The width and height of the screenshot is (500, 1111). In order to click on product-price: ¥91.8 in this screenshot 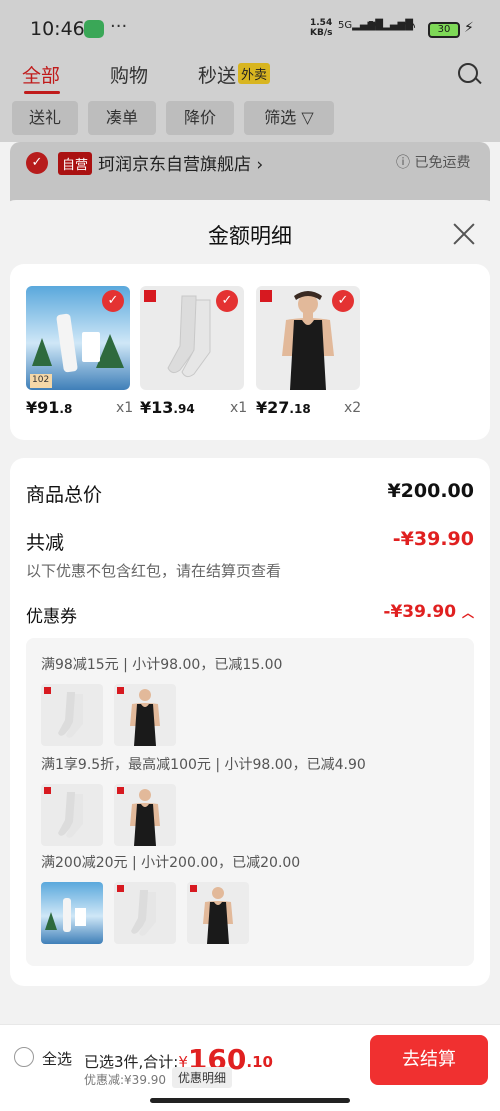, I will do `click(49, 407)`.